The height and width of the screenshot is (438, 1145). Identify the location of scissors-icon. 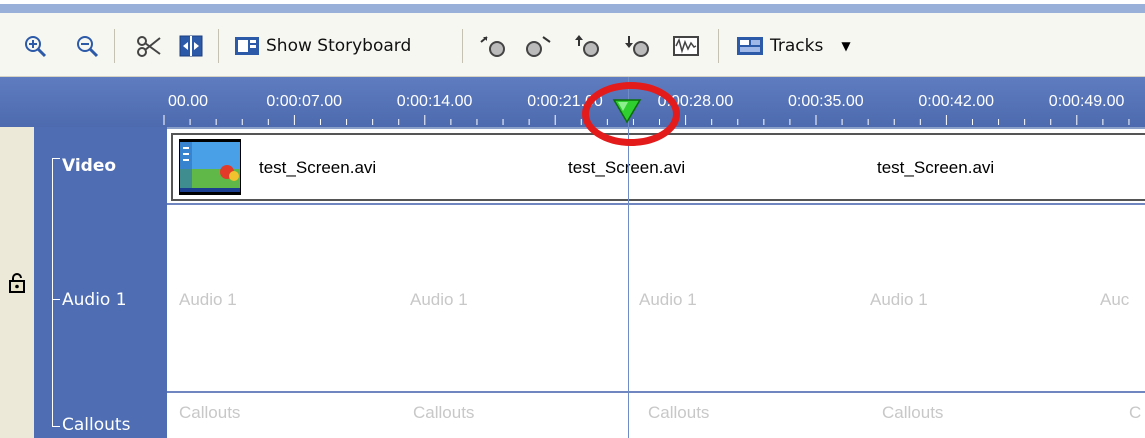
(149, 46).